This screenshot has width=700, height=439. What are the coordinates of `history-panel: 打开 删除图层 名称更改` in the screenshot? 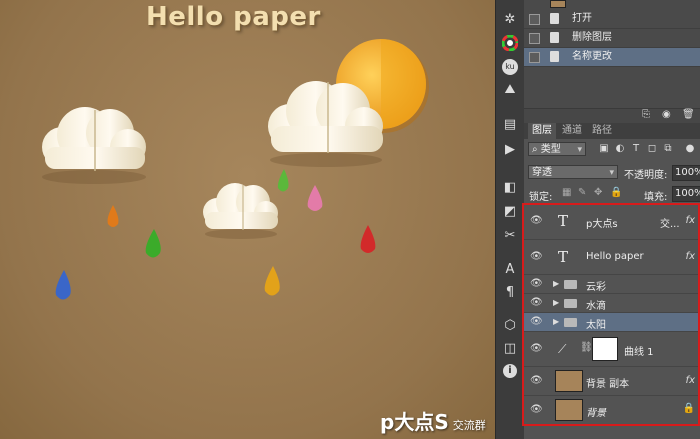 It's located at (612, 54).